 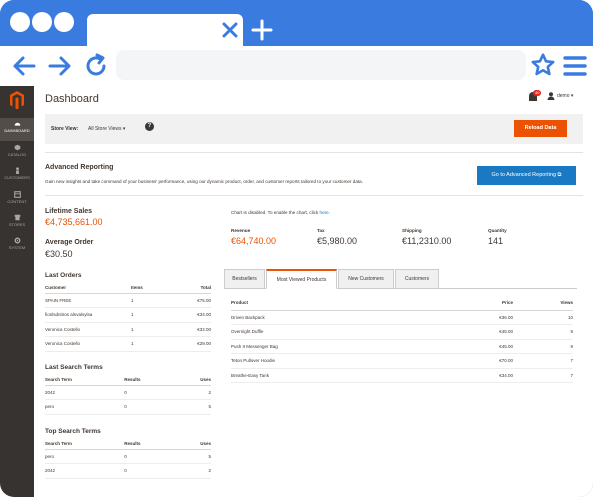 I want to click on sidebar-item-customers: CUSTOMERS, so click(x=17, y=176).